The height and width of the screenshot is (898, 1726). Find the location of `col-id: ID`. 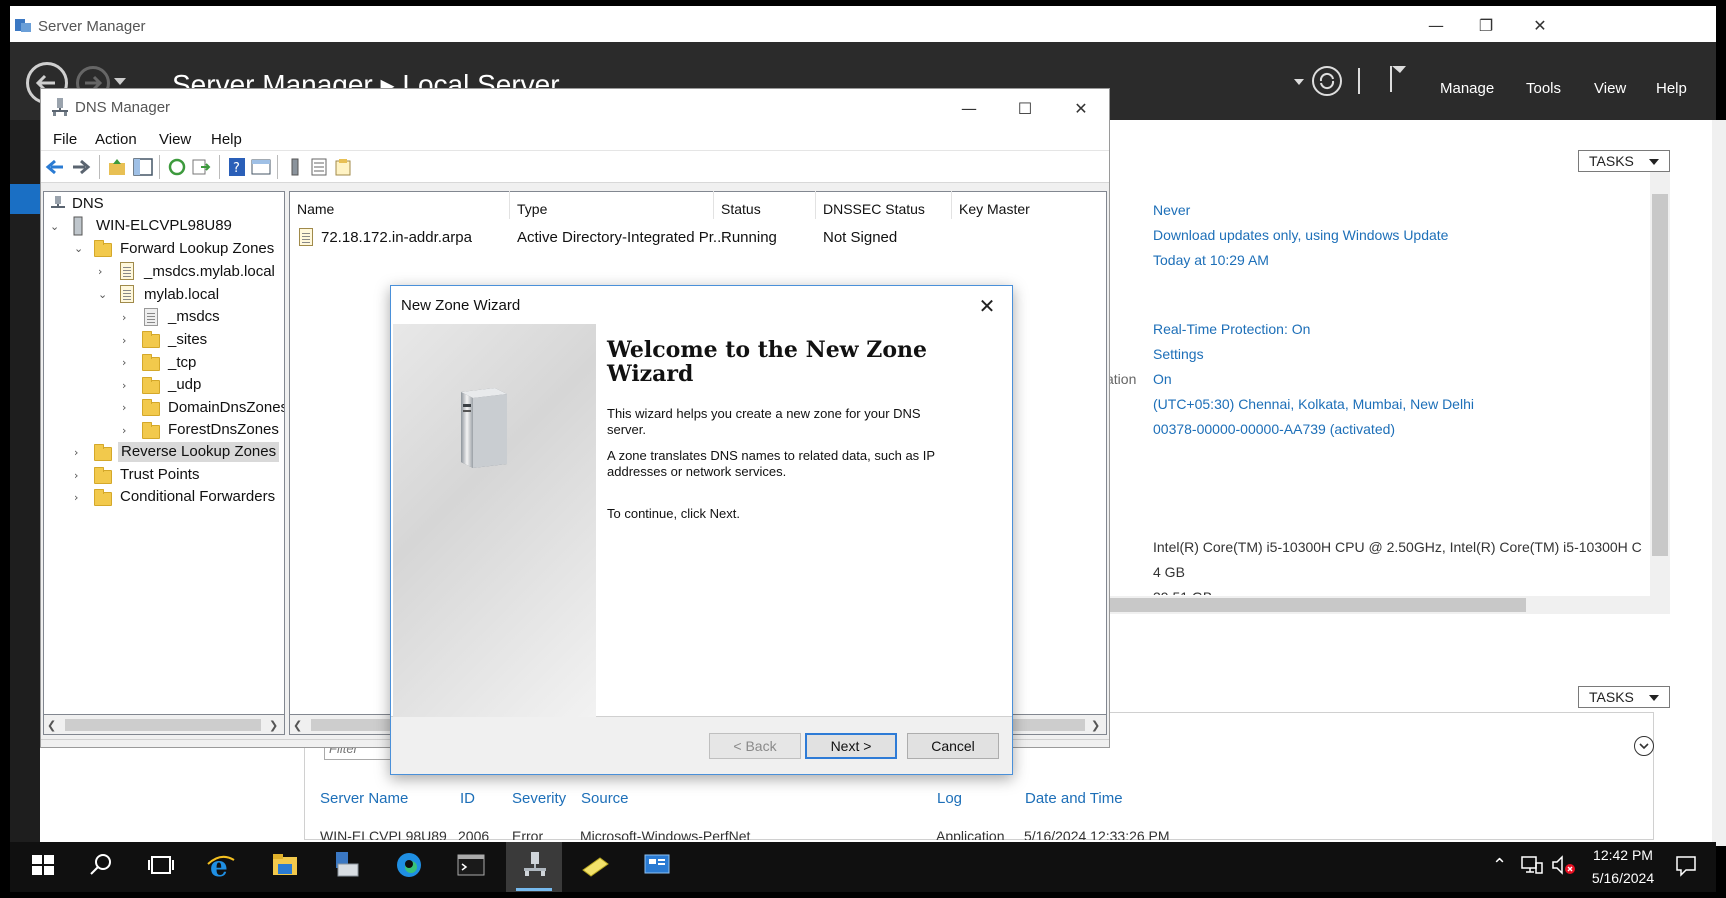

col-id: ID is located at coordinates (467, 798).